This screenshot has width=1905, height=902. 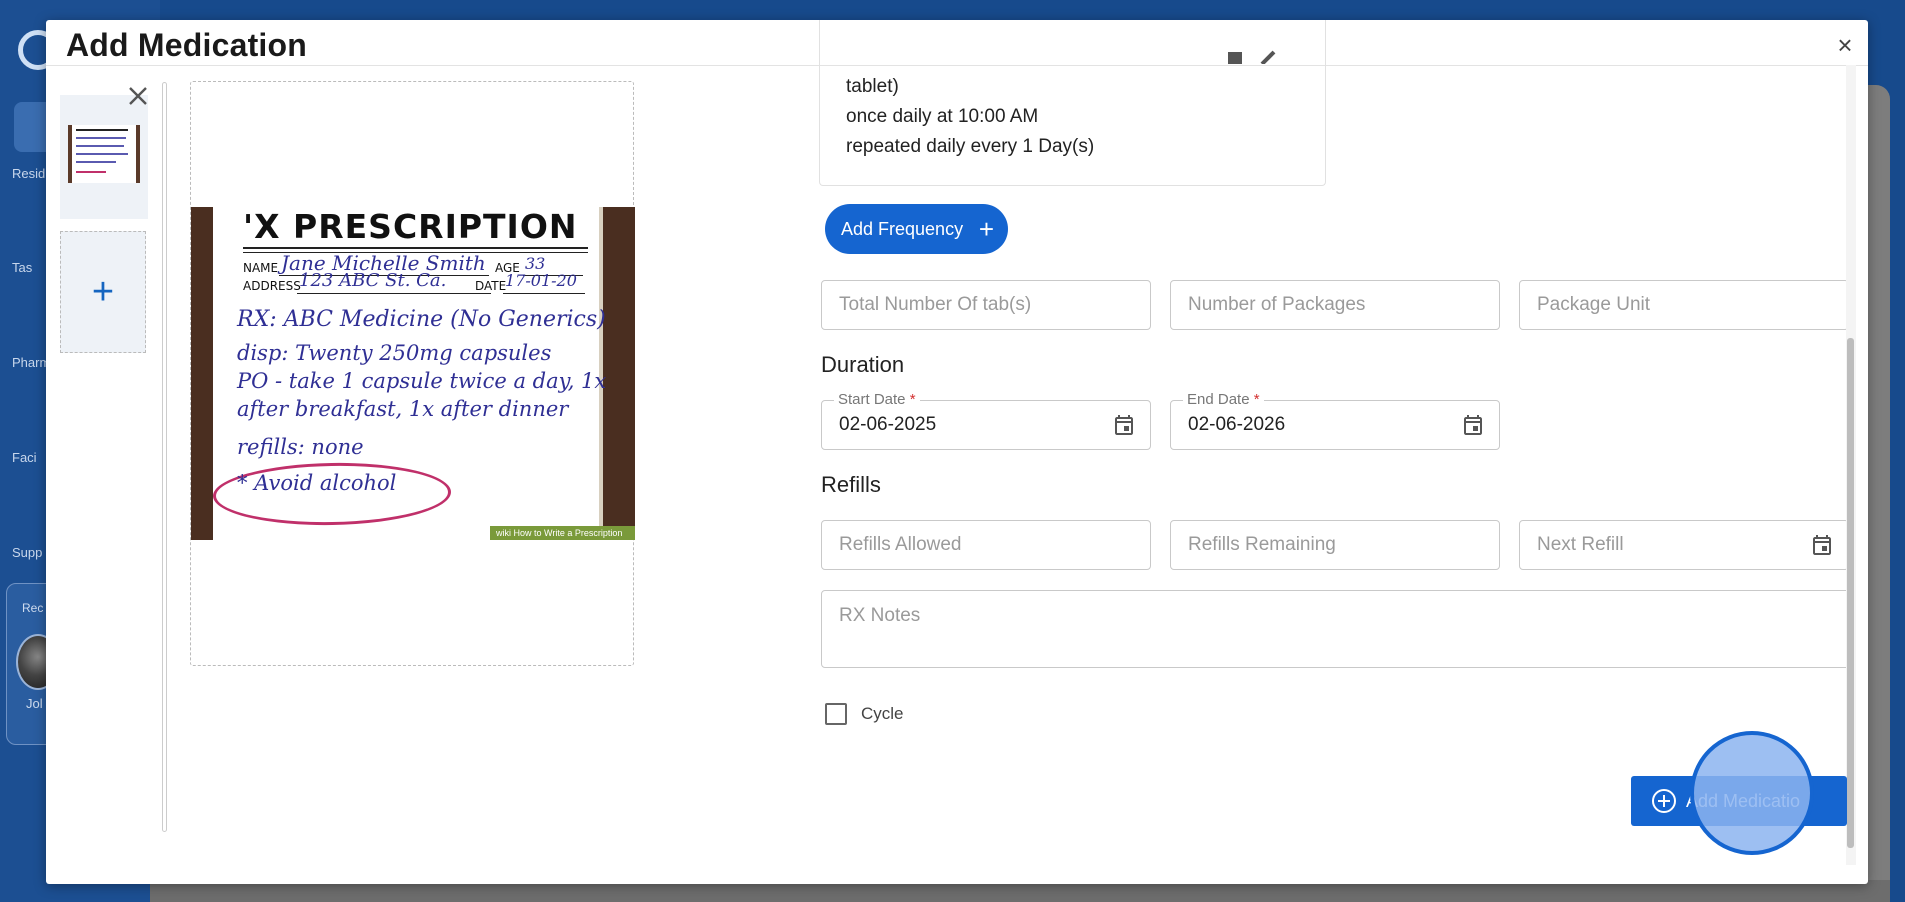 What do you see at coordinates (836, 714) in the screenshot?
I see `cycle-checkbox` at bounding box center [836, 714].